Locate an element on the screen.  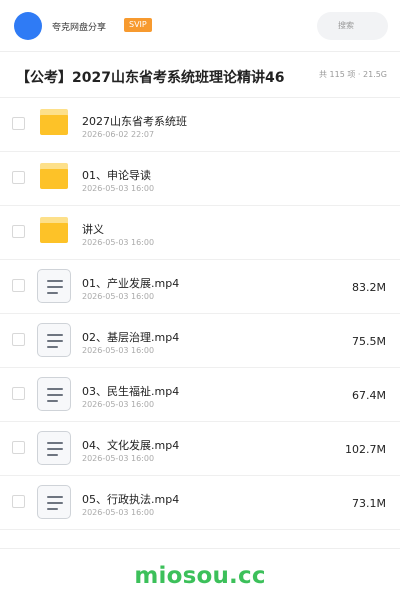
footer: miosou.cc is located at coordinates (200, 574).